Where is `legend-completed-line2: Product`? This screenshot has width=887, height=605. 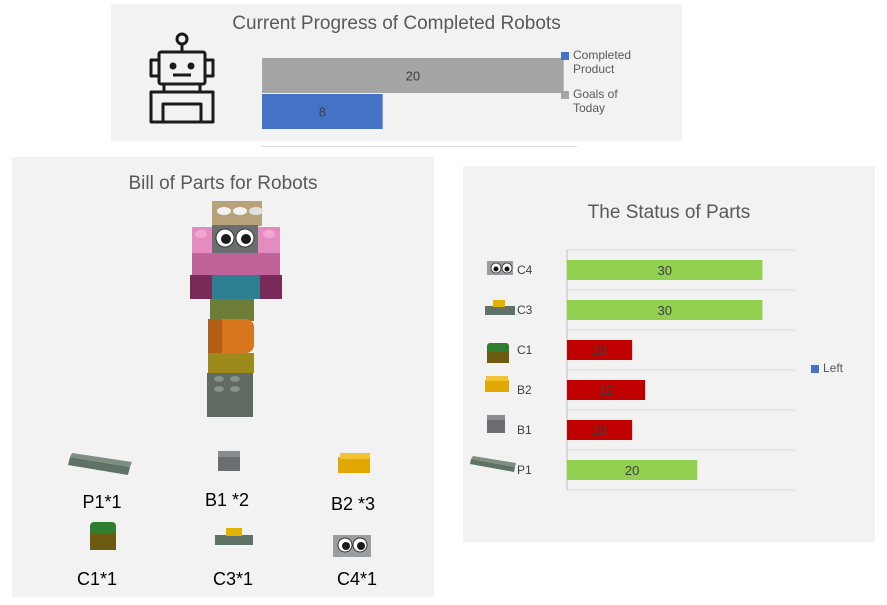
legend-completed-line2: Product is located at coordinates (594, 69).